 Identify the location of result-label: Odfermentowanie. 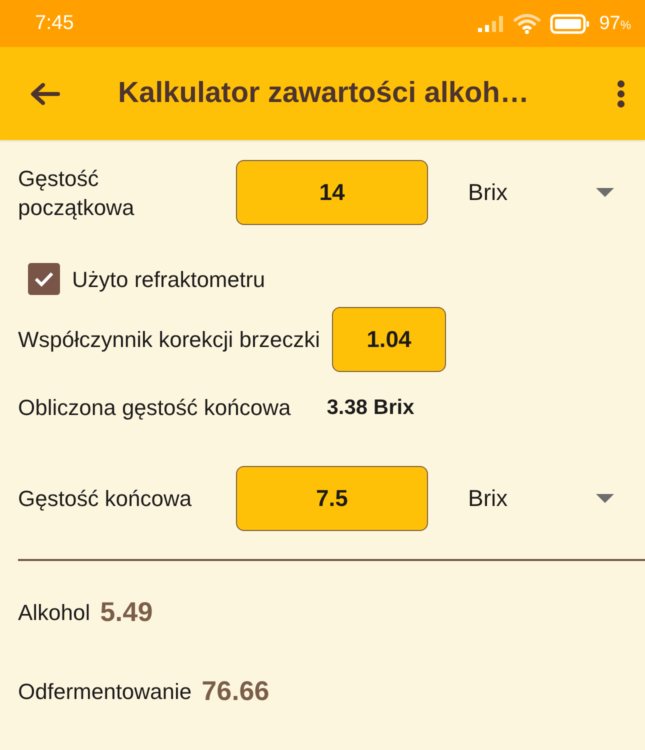
(105, 692).